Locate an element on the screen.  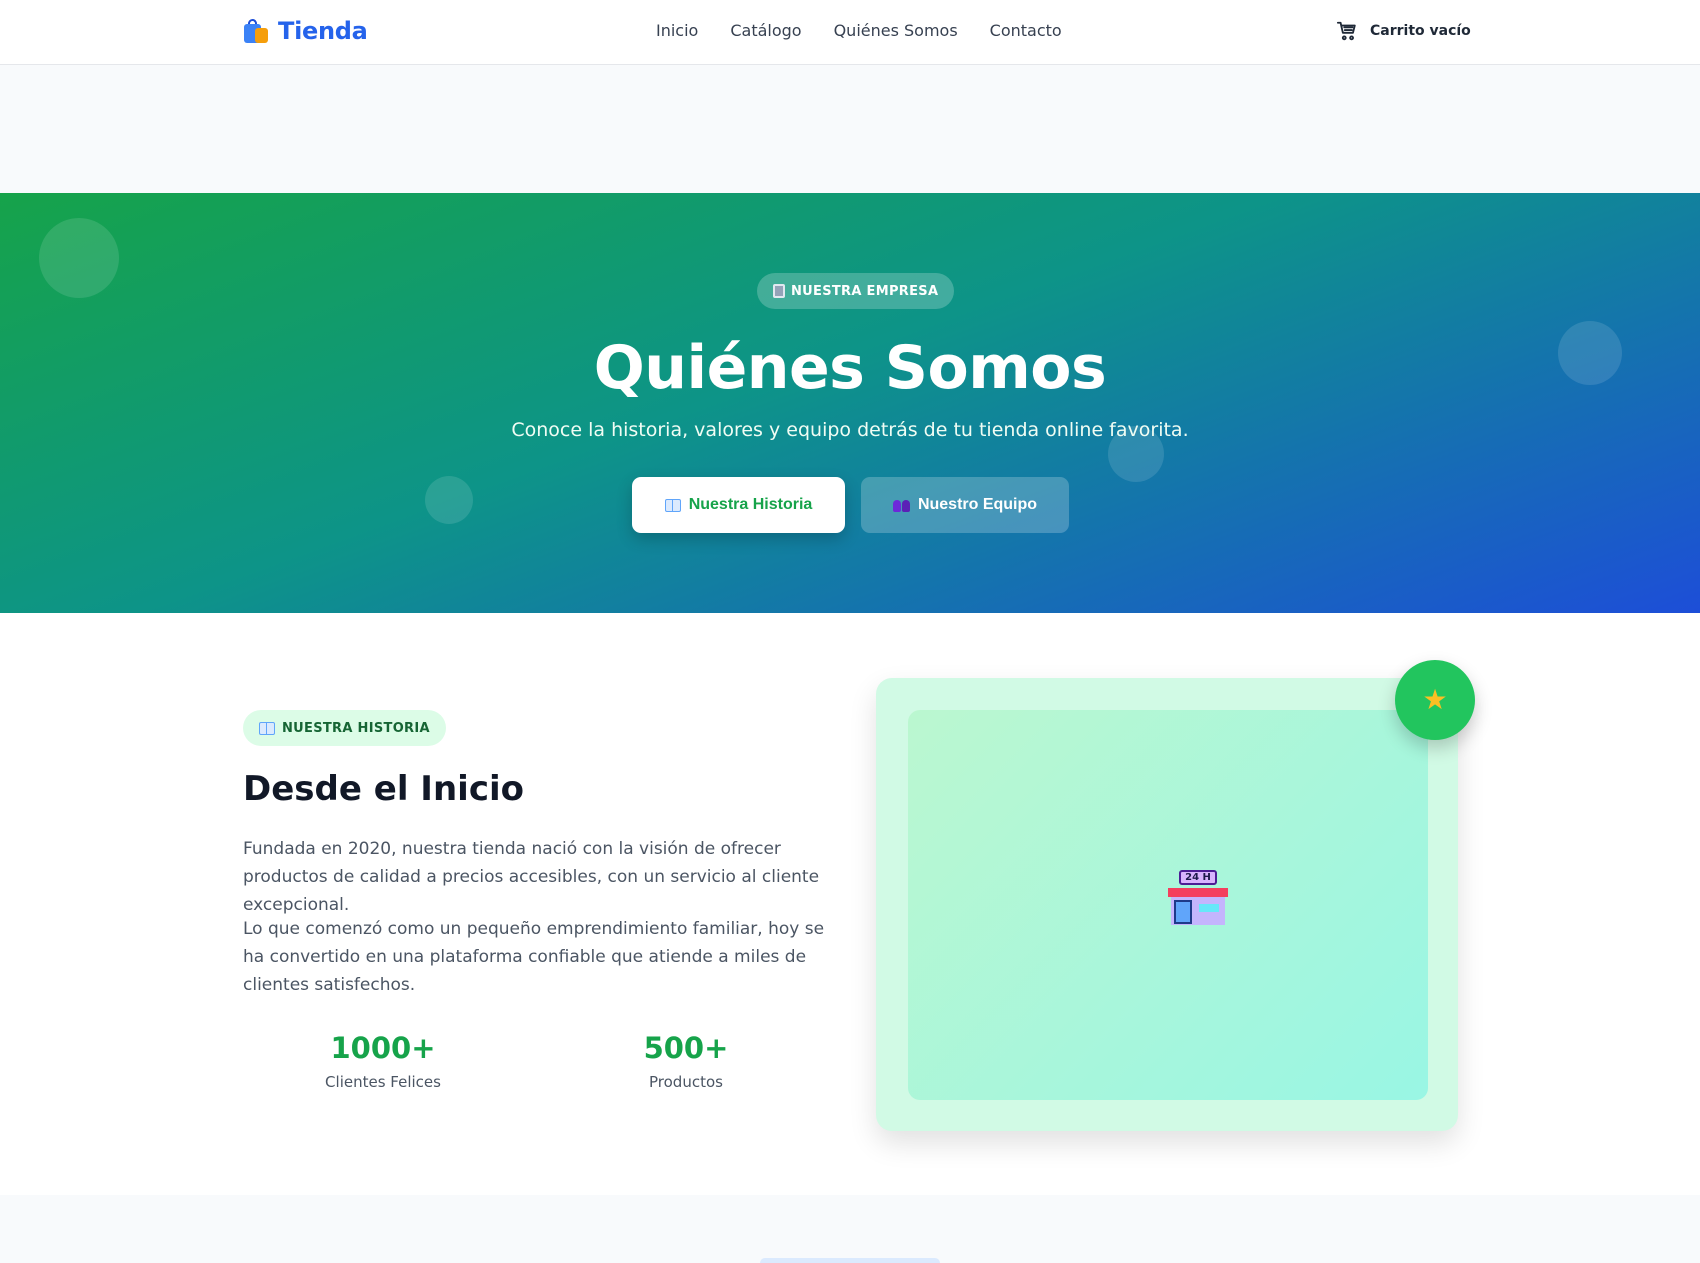
page-title: Quiénes Somos is located at coordinates (850, 368).